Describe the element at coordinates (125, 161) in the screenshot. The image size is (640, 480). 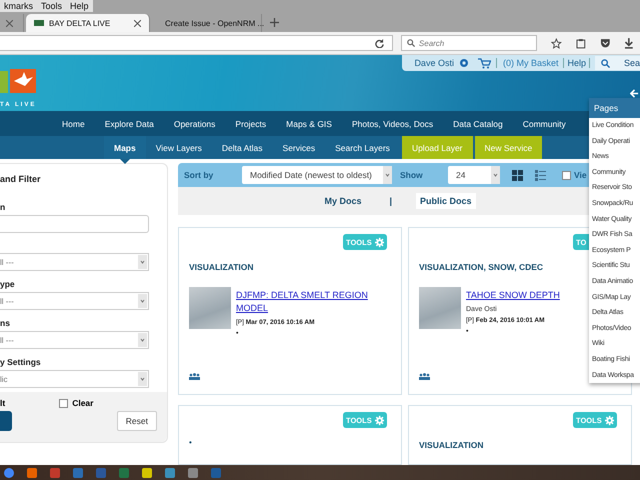
I see `pointer-icon` at that location.